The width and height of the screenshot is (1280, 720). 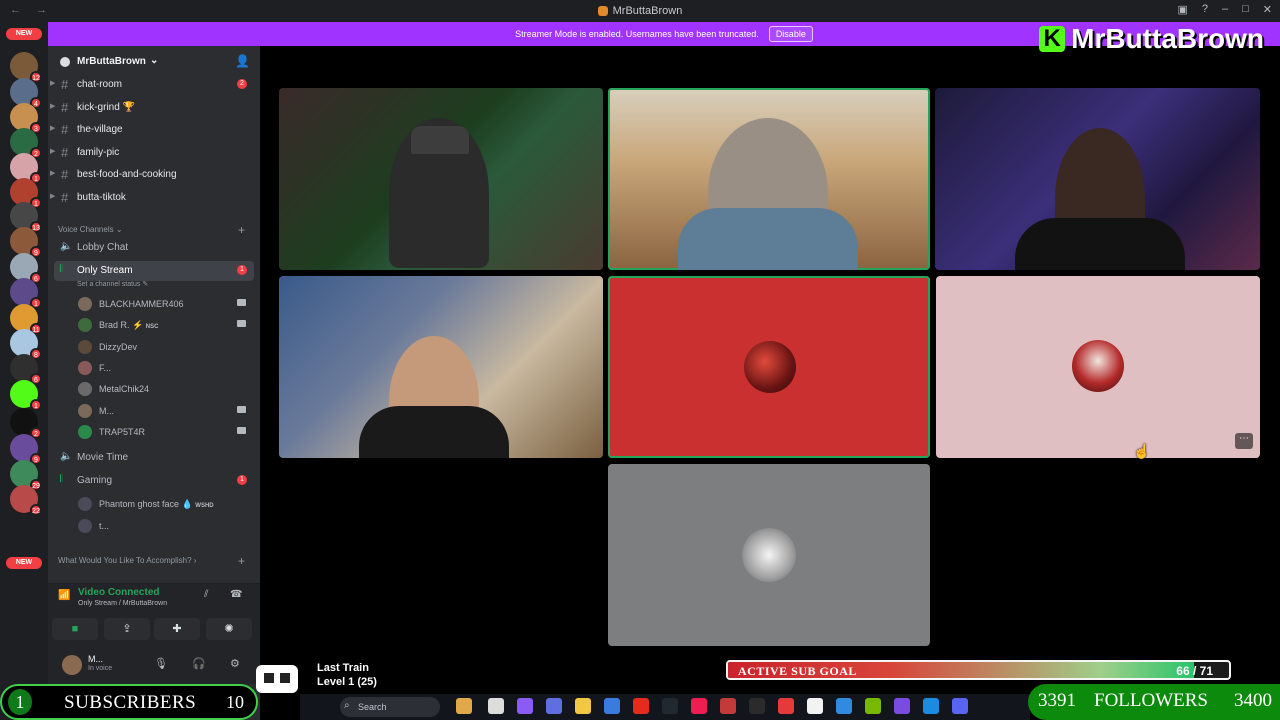 I want to click on discord-icon, so click(x=960, y=706).